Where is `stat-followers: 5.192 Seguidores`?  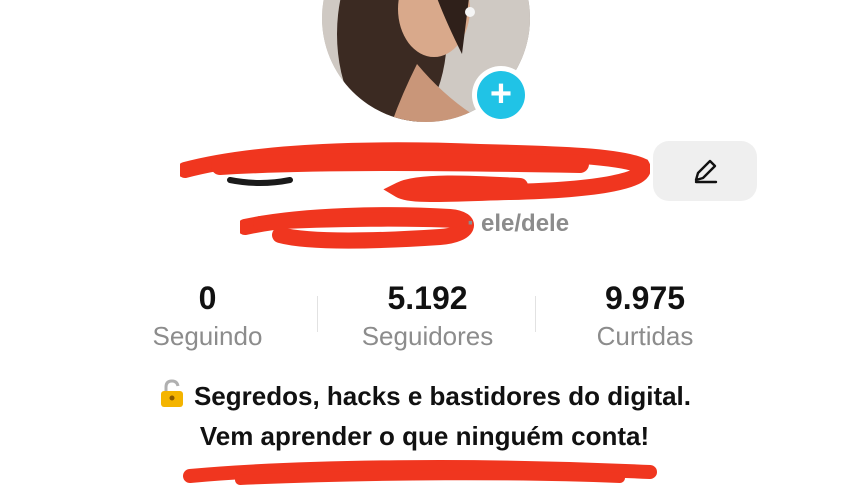
stat-followers: 5.192 Seguidores is located at coordinates (427, 316).